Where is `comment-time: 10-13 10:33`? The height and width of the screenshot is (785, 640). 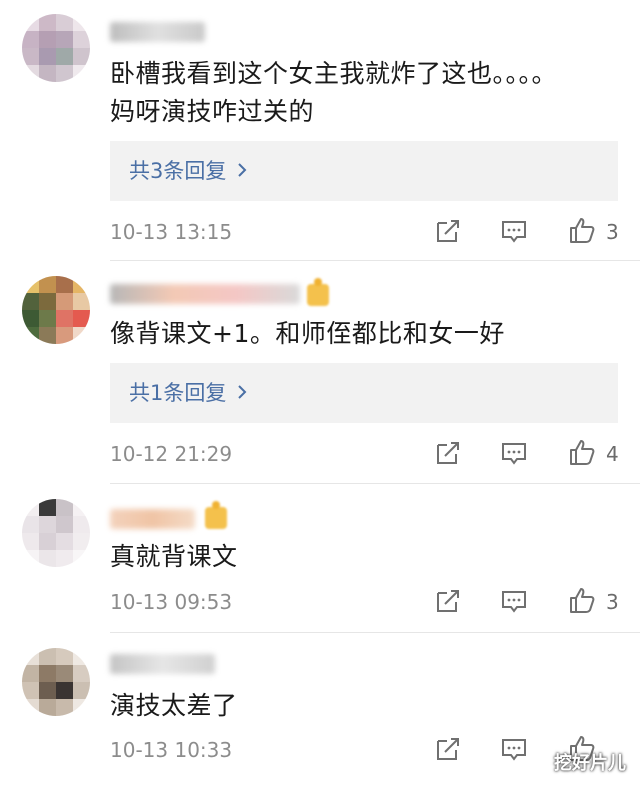
comment-time: 10-13 10:33 is located at coordinates (171, 750).